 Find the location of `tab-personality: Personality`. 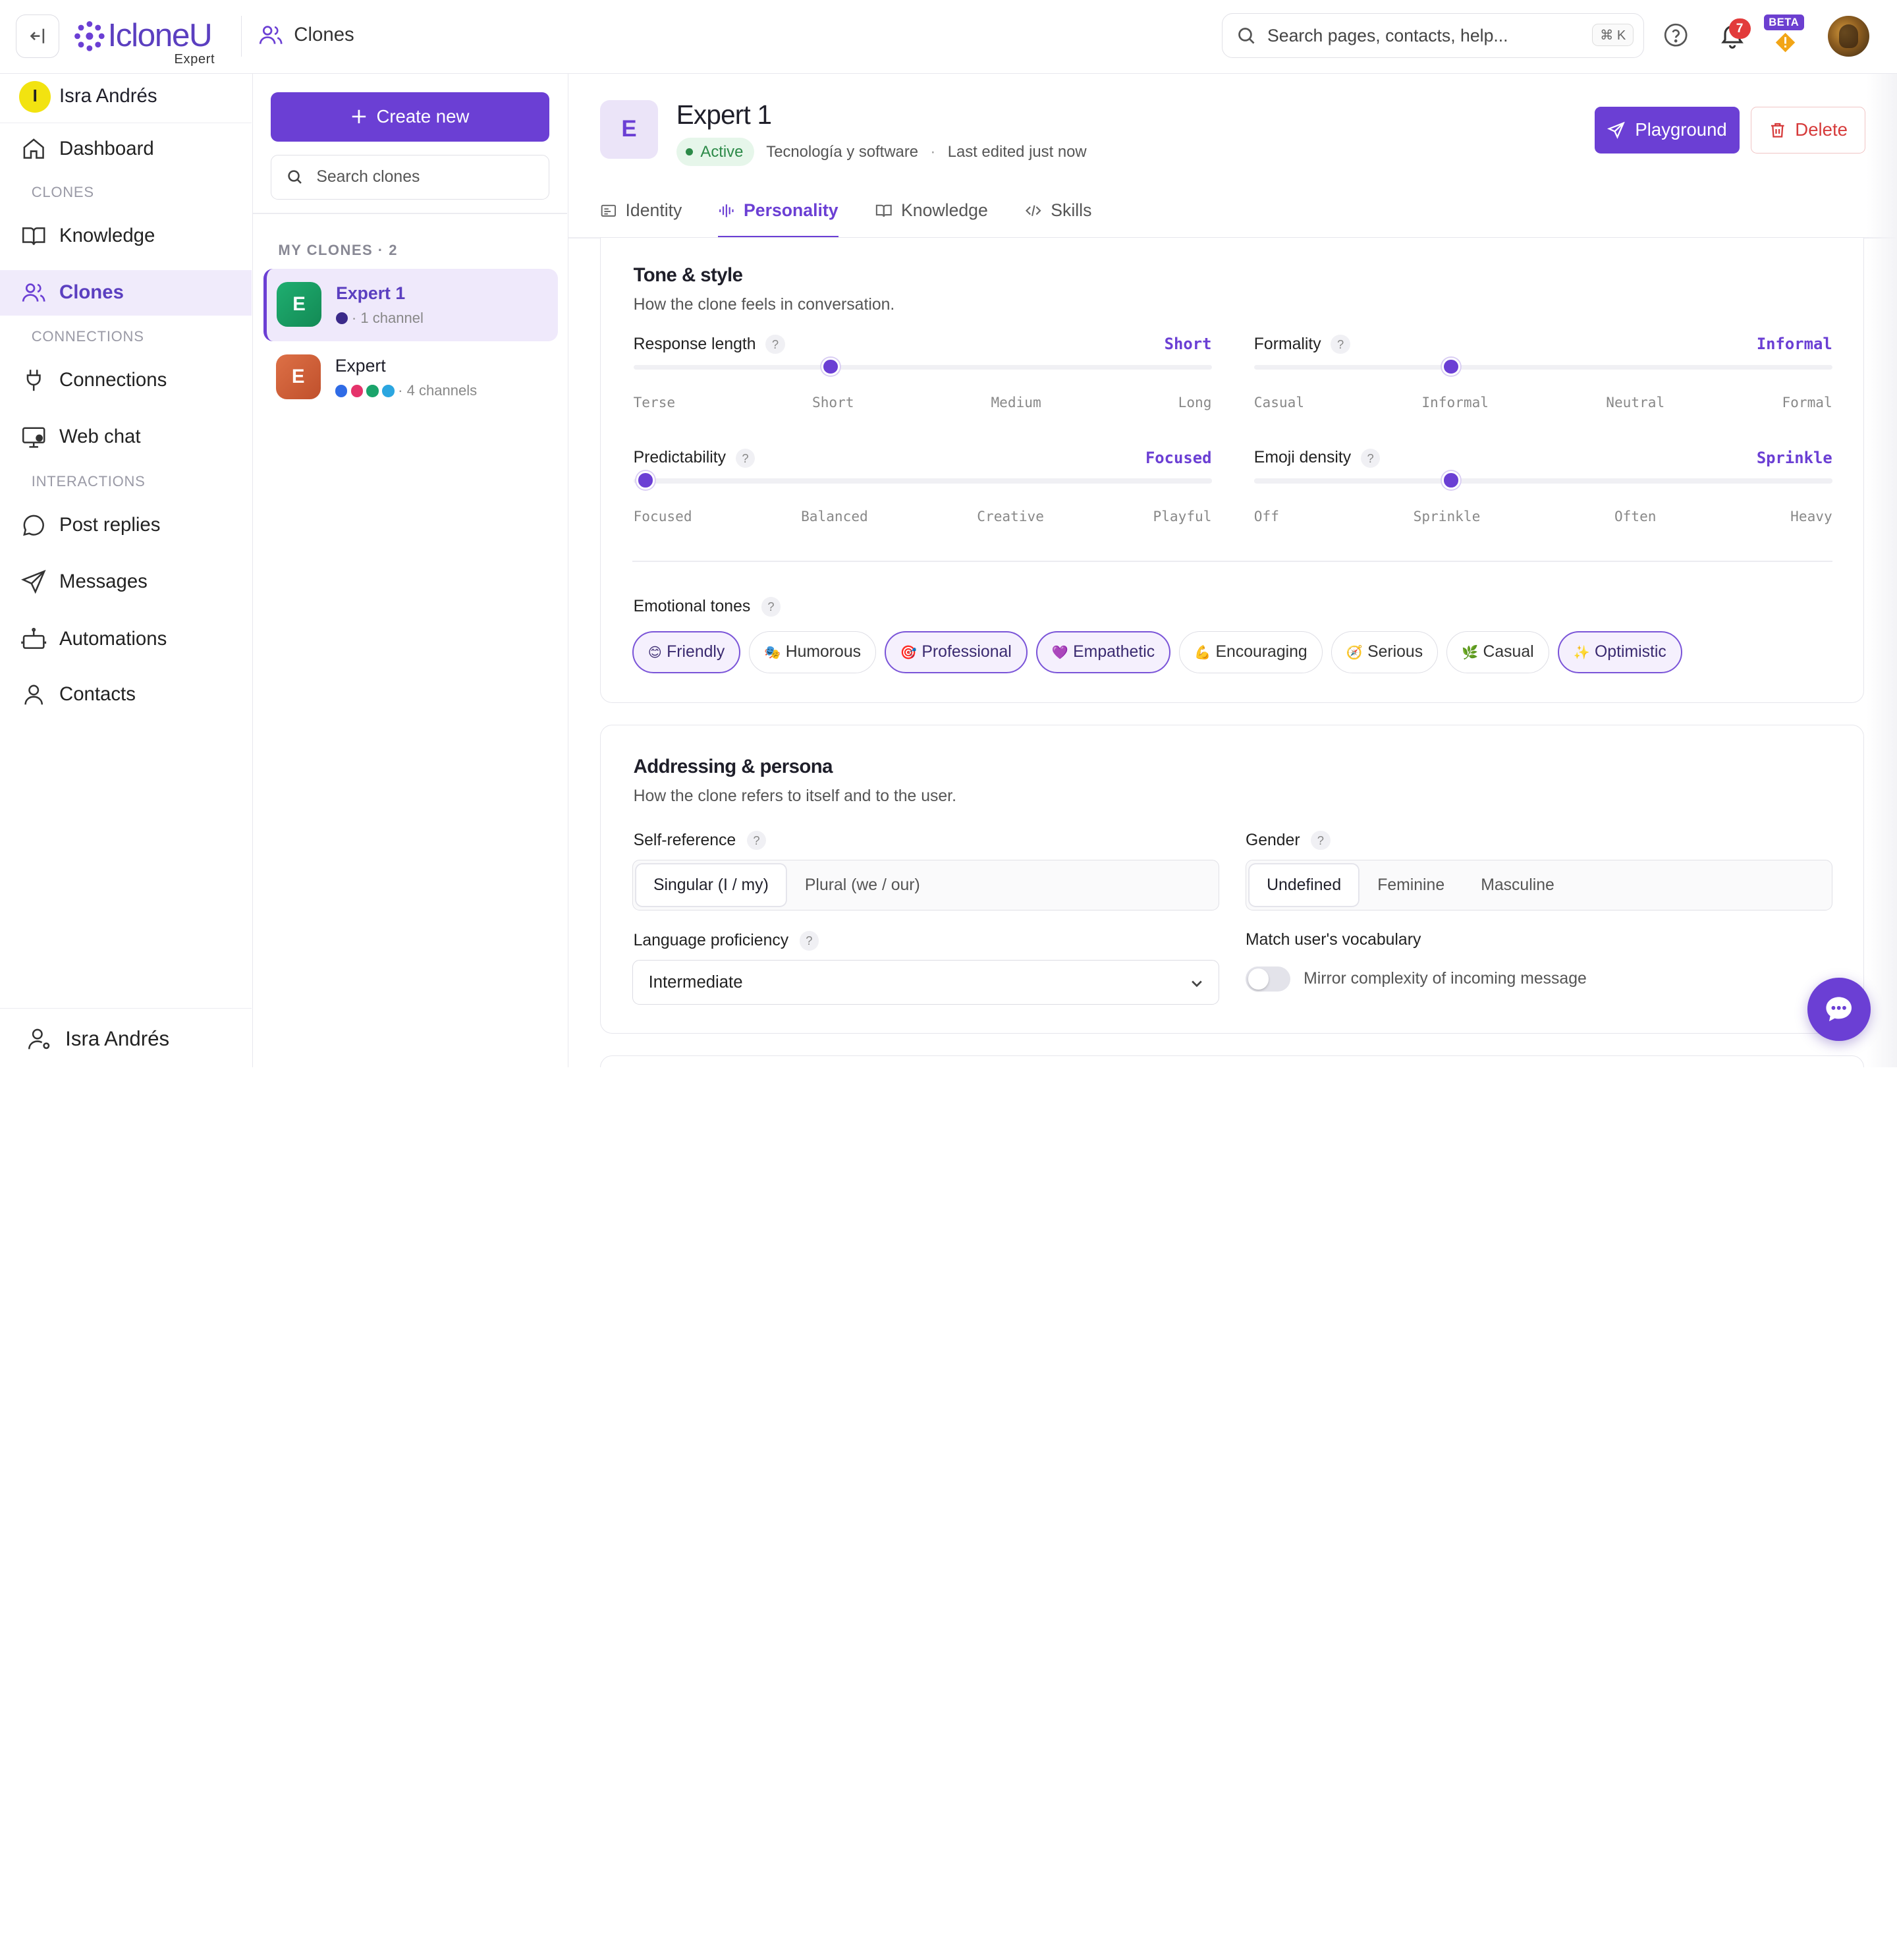

tab-personality: Personality is located at coordinates (778, 214).